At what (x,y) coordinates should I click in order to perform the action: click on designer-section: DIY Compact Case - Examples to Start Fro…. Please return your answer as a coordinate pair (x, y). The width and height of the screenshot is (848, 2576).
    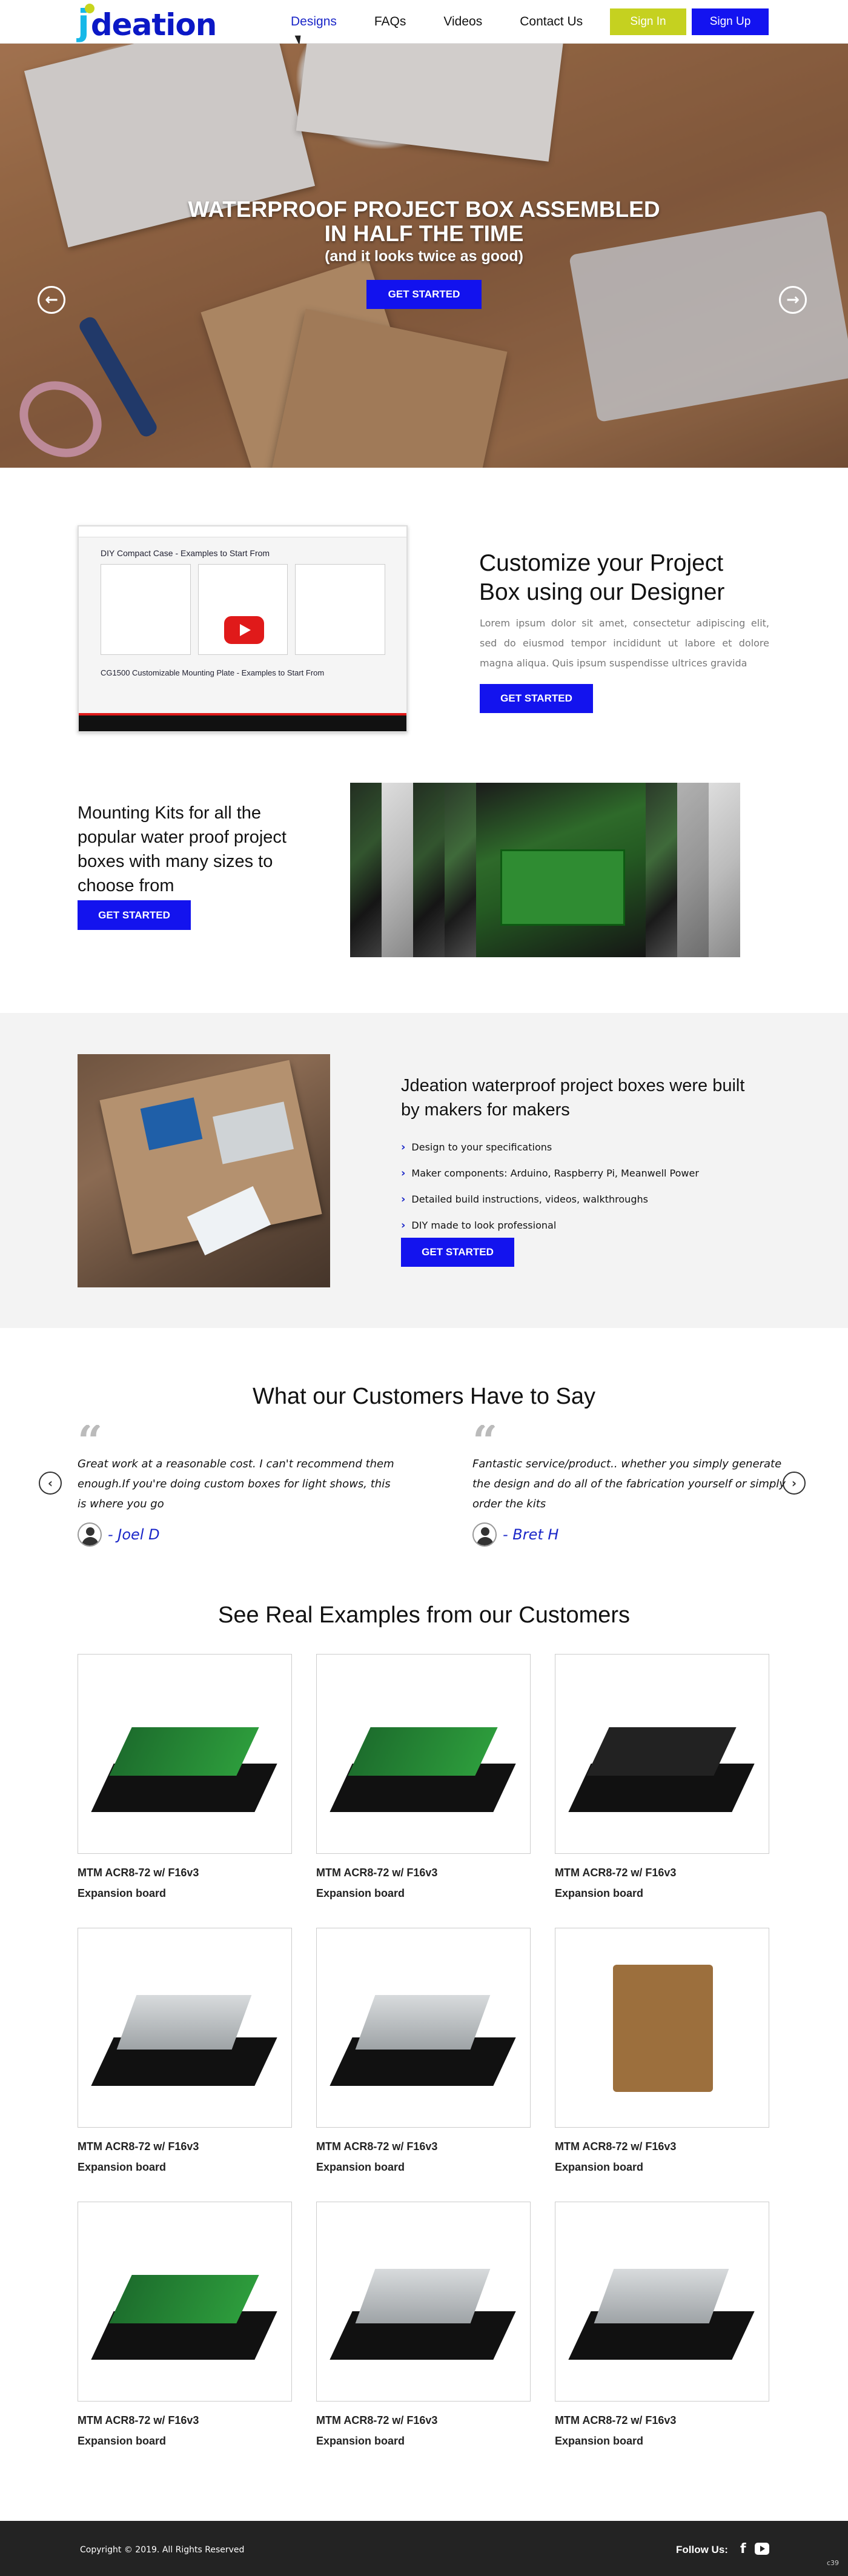
    Looking at the image, I should click on (424, 625).